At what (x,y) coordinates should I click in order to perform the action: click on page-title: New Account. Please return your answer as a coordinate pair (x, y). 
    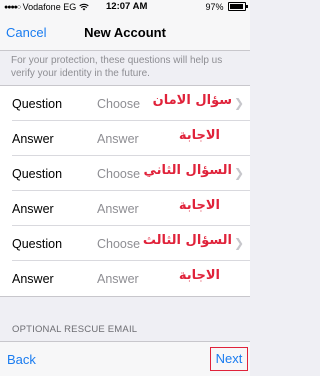
    Looking at the image, I should click on (125, 32).